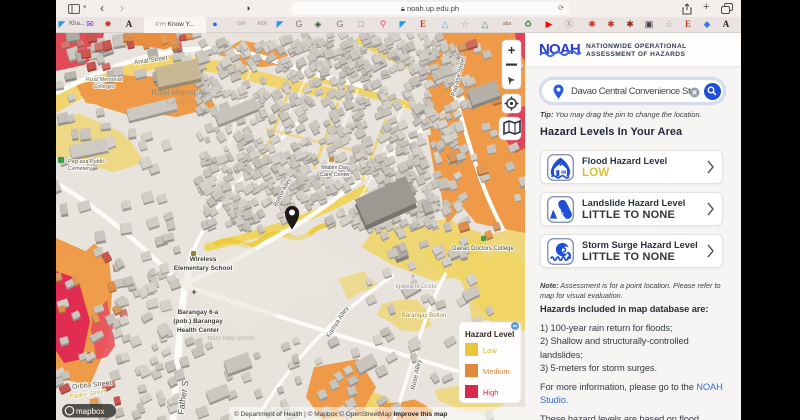  What do you see at coordinates (490, 350) in the screenshot?
I see `svg-text: Low` at bounding box center [490, 350].